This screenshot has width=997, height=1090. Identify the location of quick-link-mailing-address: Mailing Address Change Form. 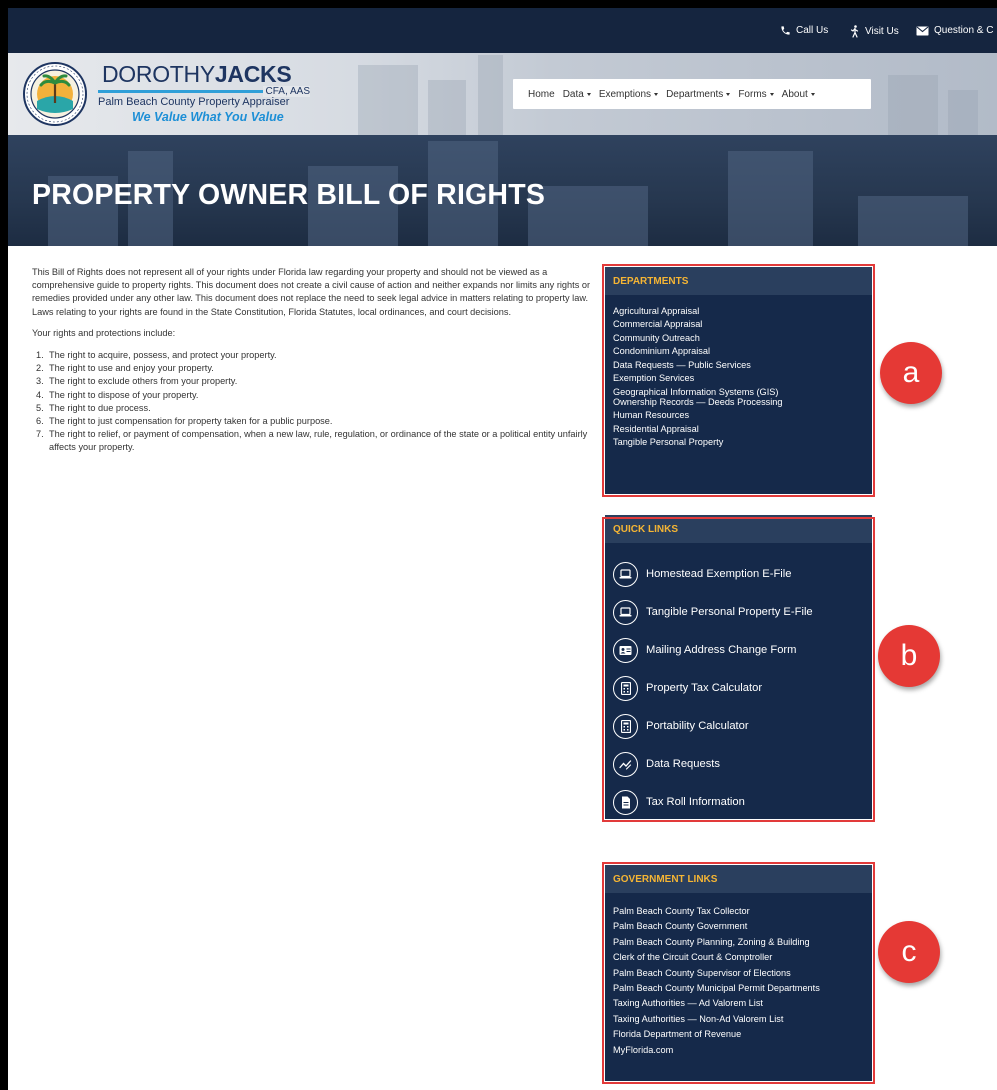
(713, 650).